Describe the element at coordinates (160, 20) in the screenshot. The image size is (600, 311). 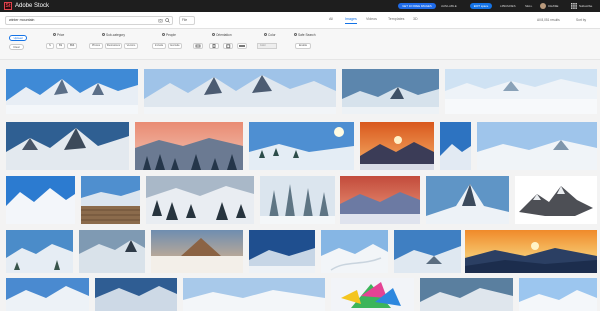
I see `camera-icon` at that location.